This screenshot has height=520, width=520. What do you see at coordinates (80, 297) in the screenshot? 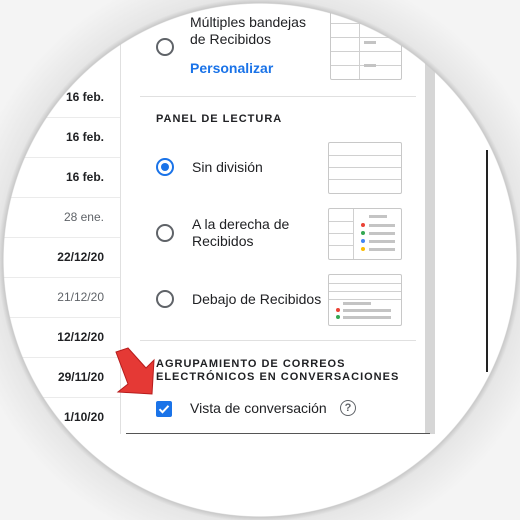
I see `email-date: 21/12/20` at bounding box center [80, 297].